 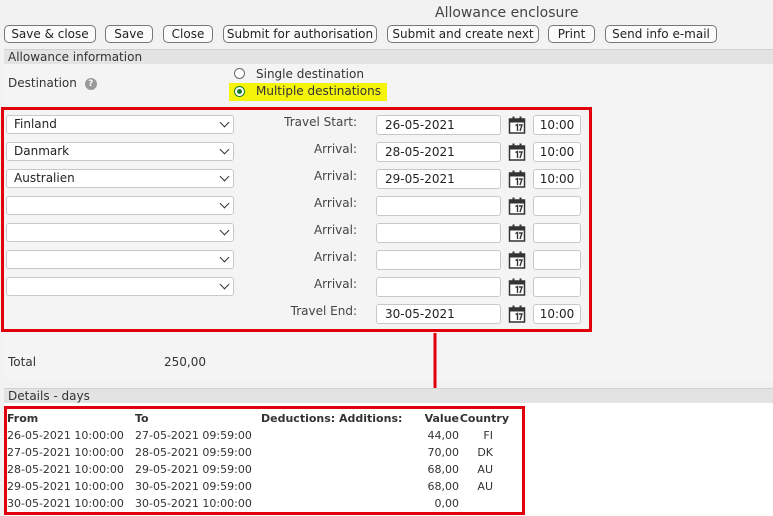 What do you see at coordinates (507, 13) in the screenshot?
I see `page-title: Allowance enclosure` at bounding box center [507, 13].